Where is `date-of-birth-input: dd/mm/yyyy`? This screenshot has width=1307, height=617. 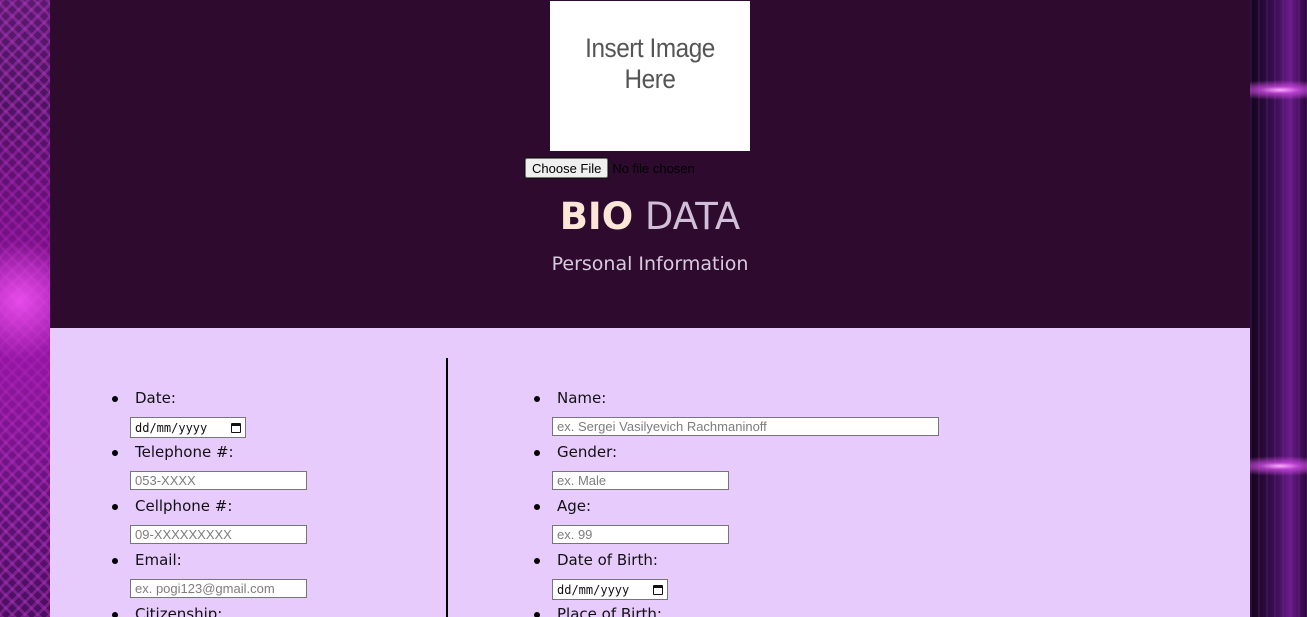 date-of-birth-input: dd/mm/yyyy is located at coordinates (610, 589).